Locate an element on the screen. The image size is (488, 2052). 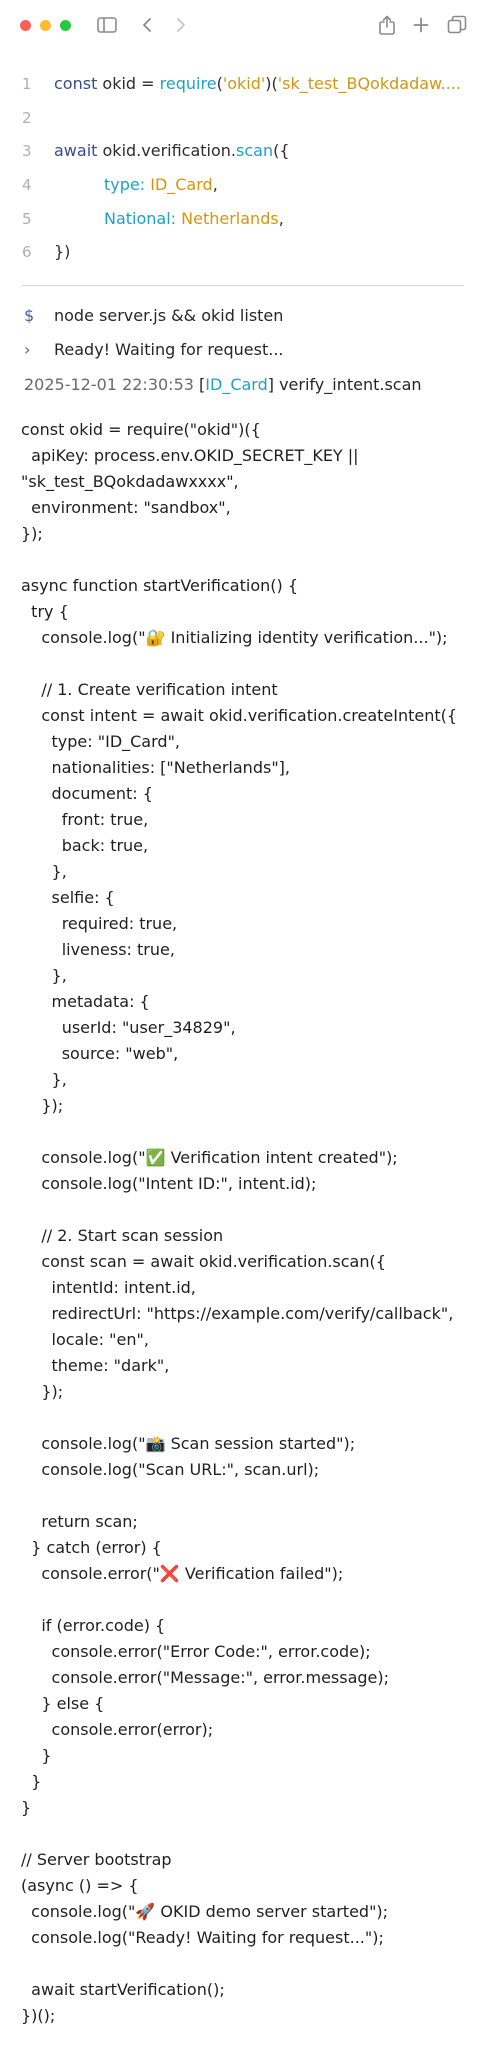
share-icon is located at coordinates (387, 25).